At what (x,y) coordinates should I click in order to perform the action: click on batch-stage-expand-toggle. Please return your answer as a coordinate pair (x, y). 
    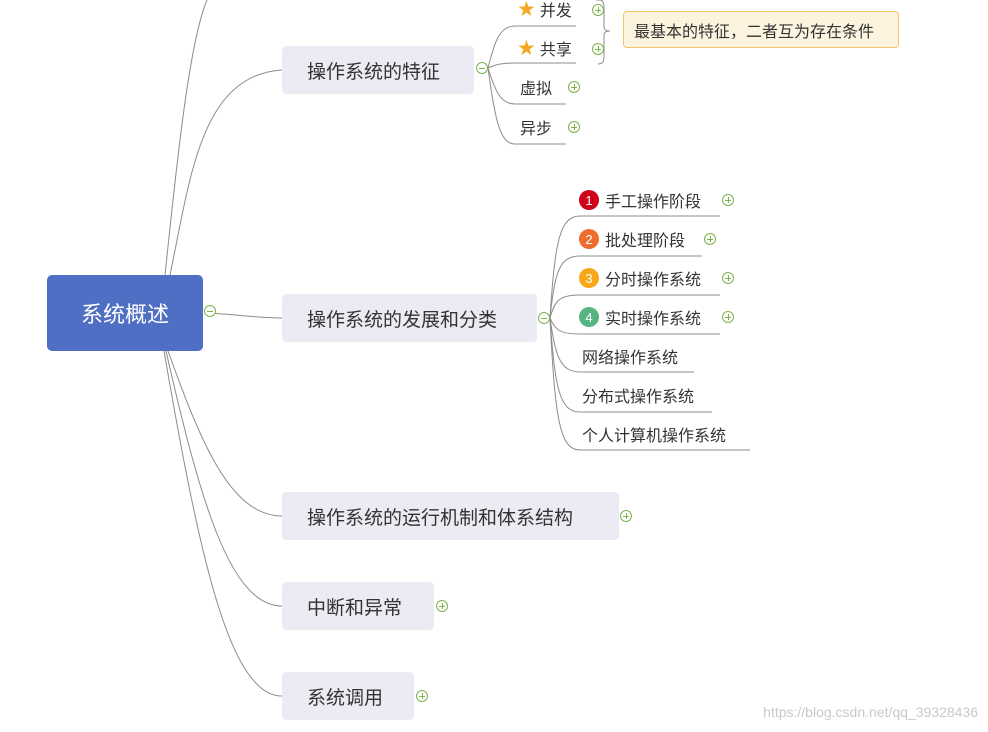
    Looking at the image, I should click on (710, 239).